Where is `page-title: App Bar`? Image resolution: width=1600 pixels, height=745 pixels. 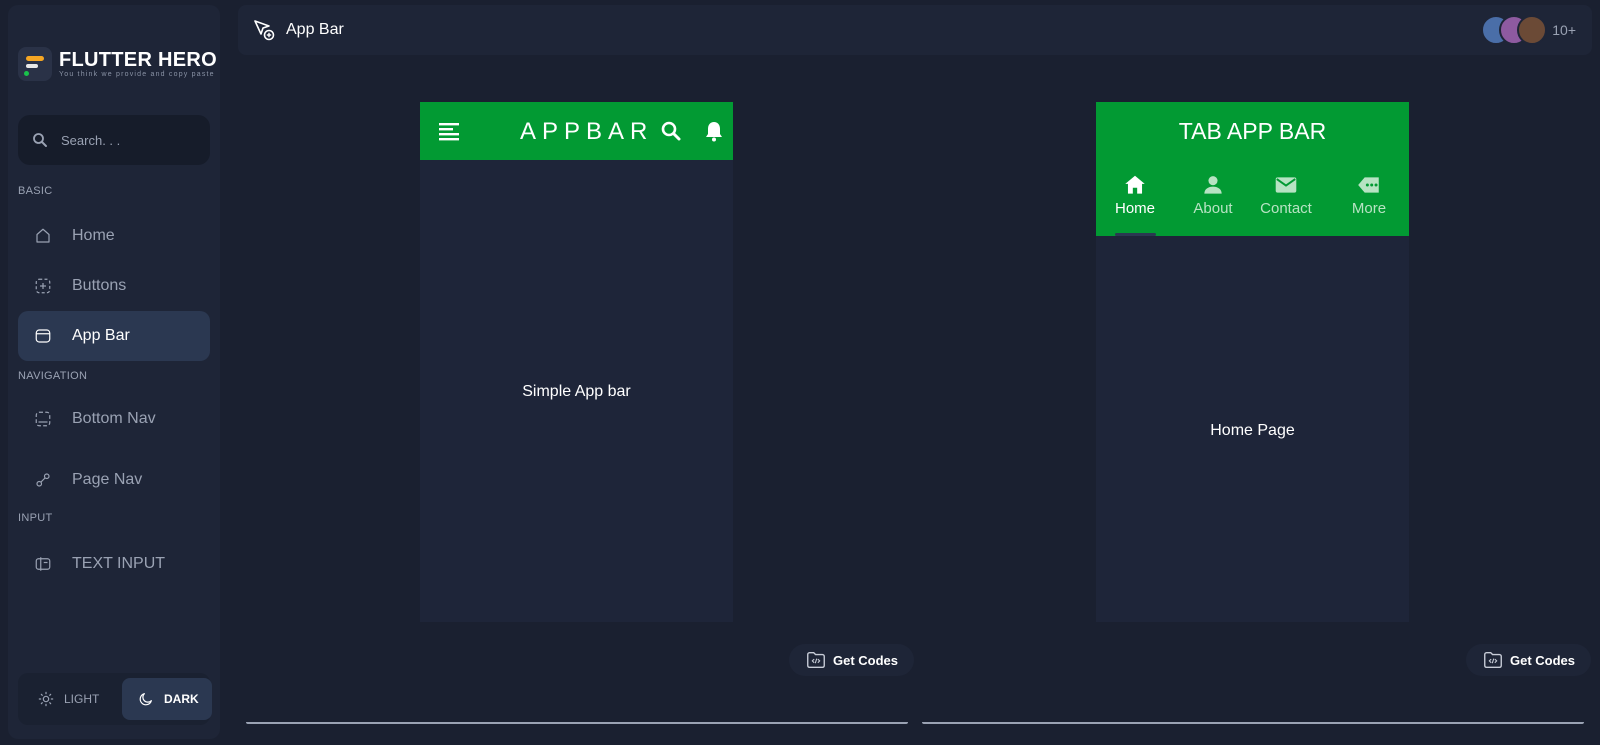 page-title: App Bar is located at coordinates (315, 29).